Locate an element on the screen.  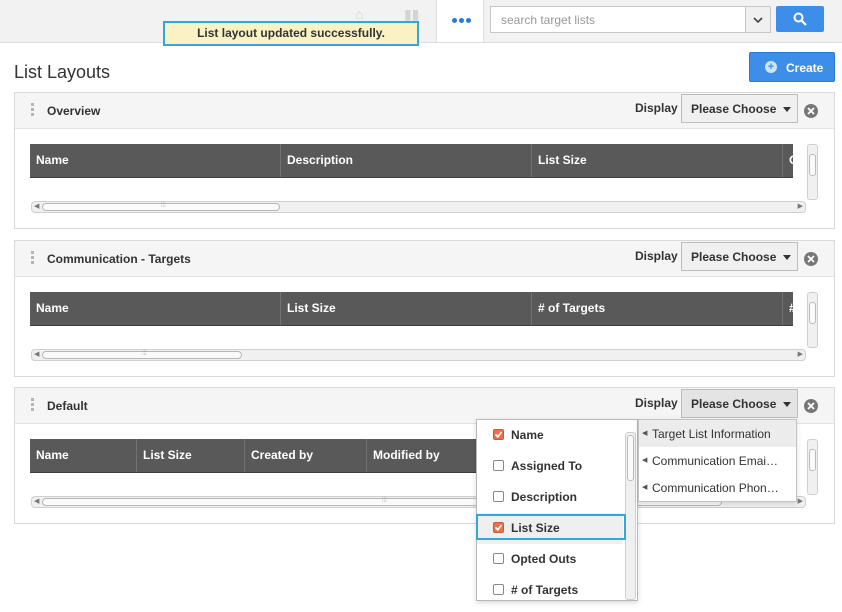
submenu-item: ◀ Target List Information is located at coordinates (717, 433).